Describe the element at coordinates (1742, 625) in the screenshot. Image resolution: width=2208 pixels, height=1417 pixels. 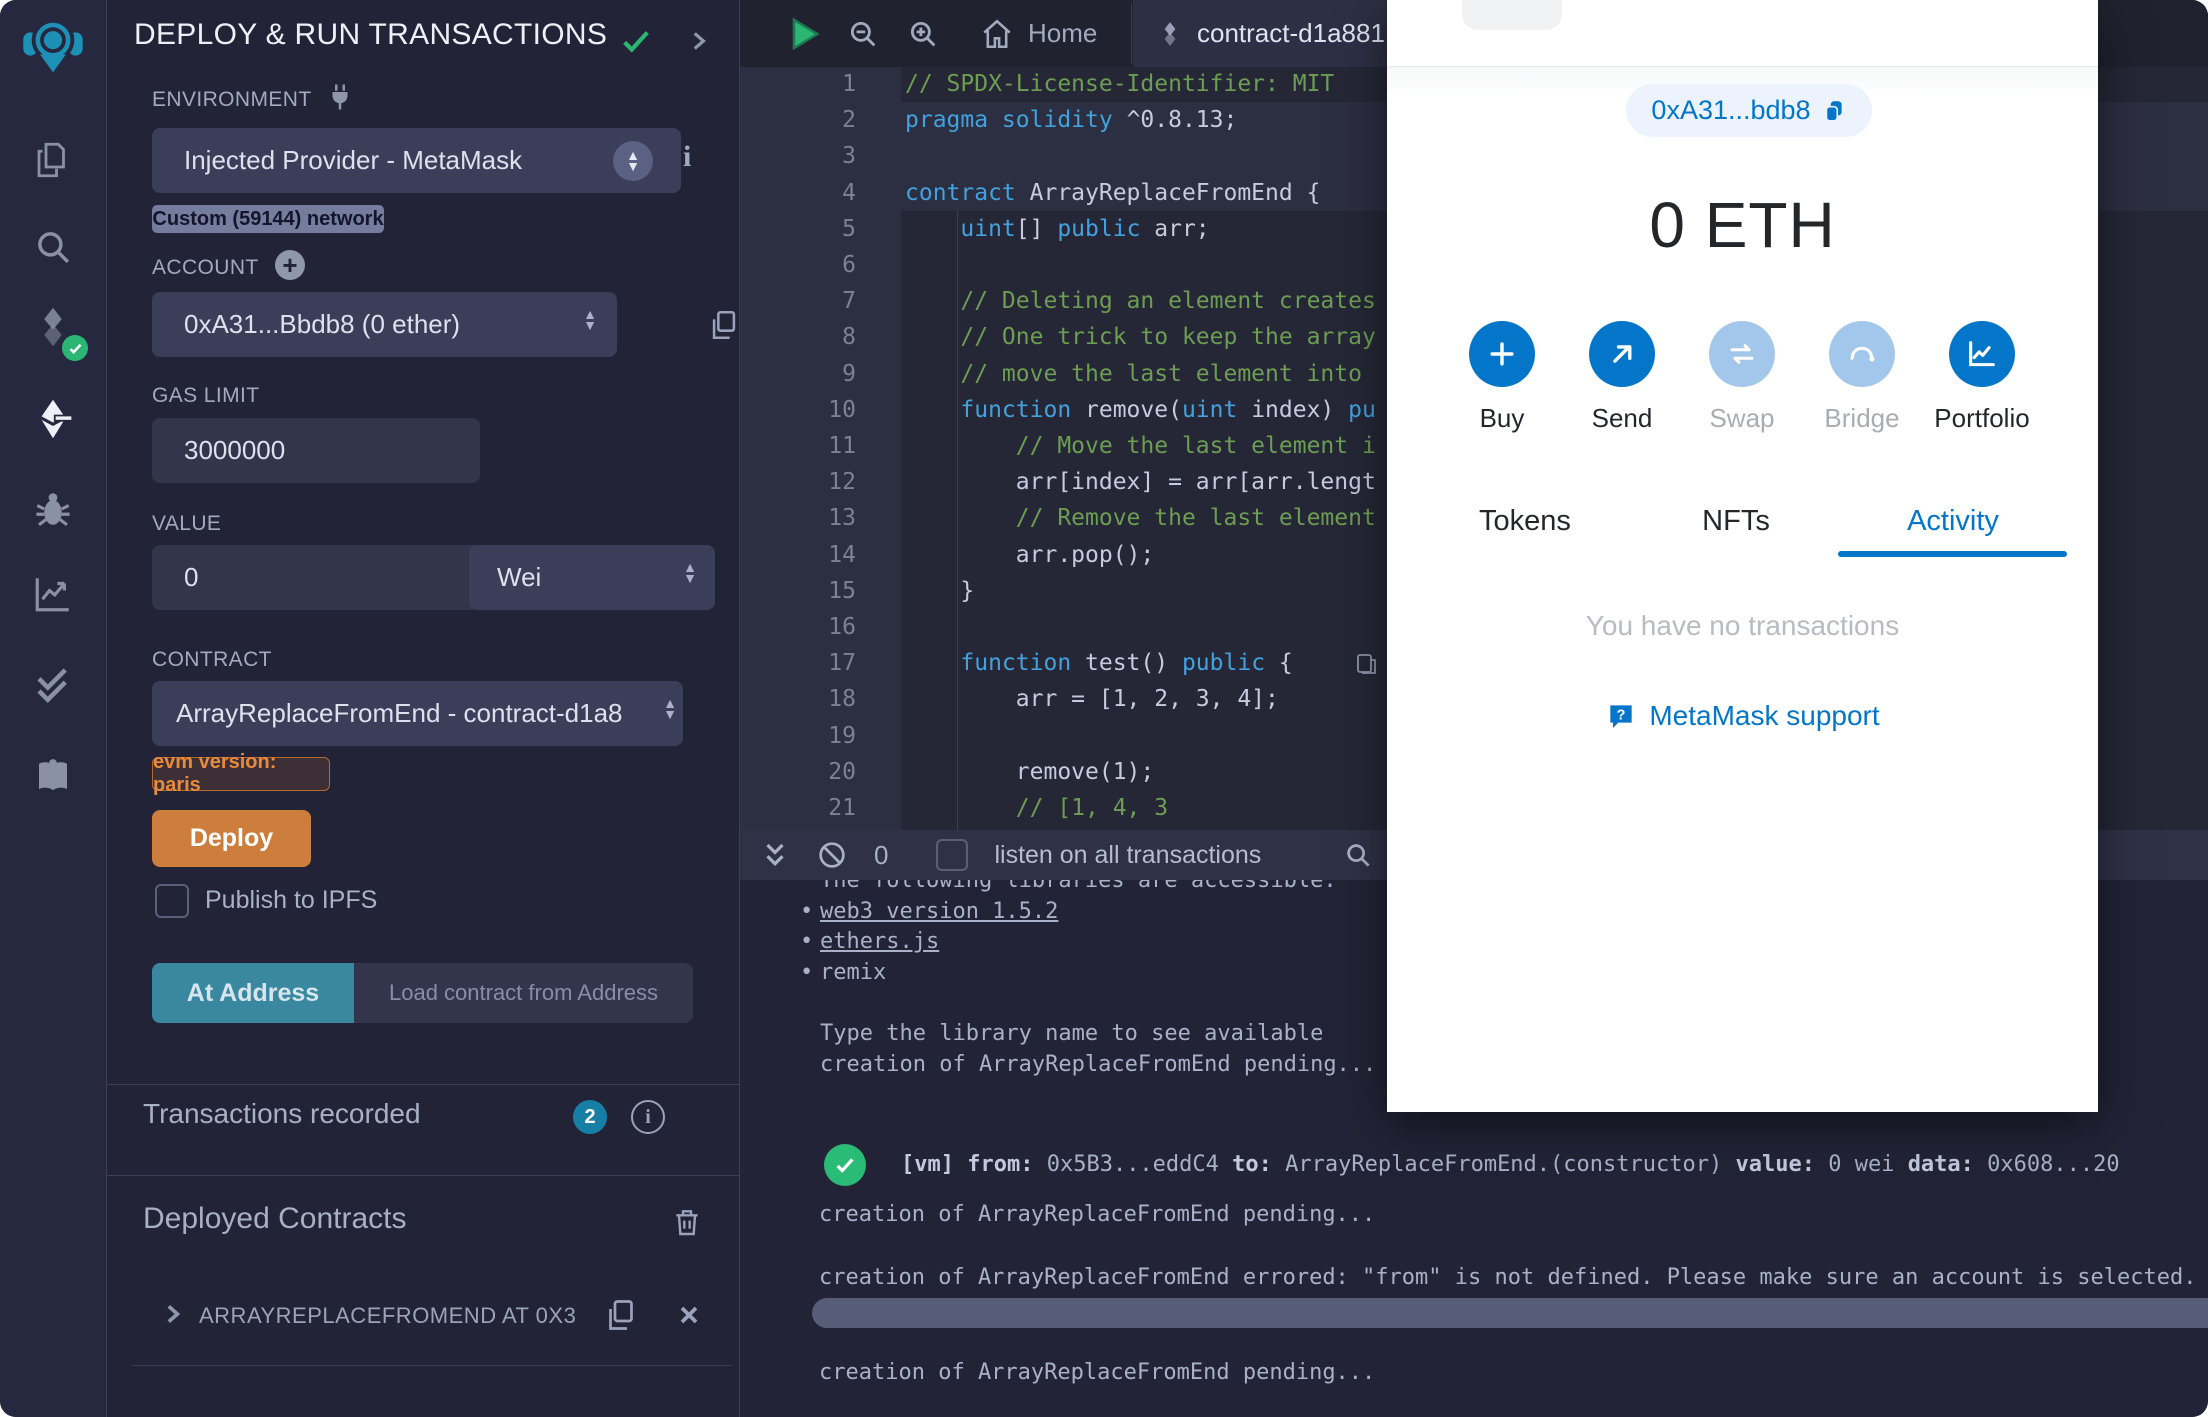
I see `no-transactions-message: You have no transactions` at that location.